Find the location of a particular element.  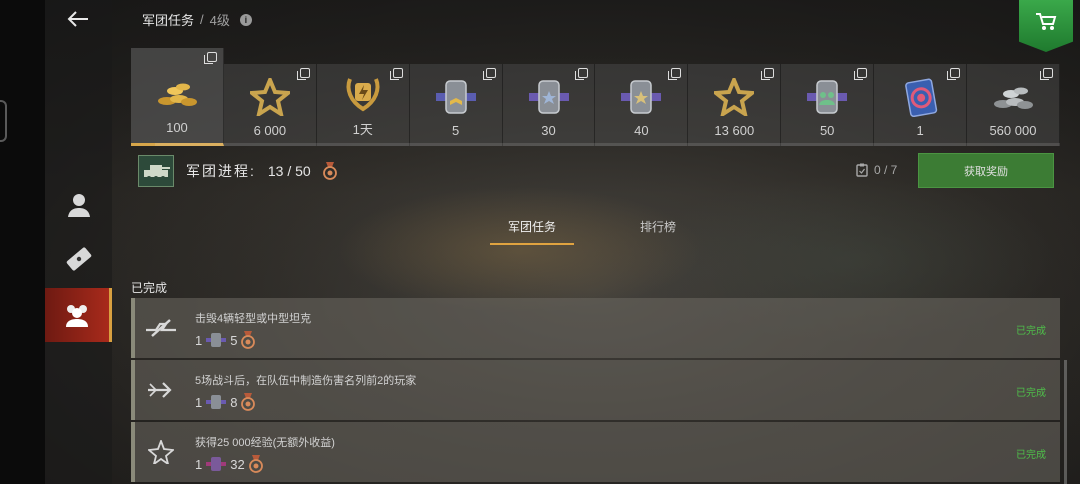

gold-coins-icon is located at coordinates (177, 94).